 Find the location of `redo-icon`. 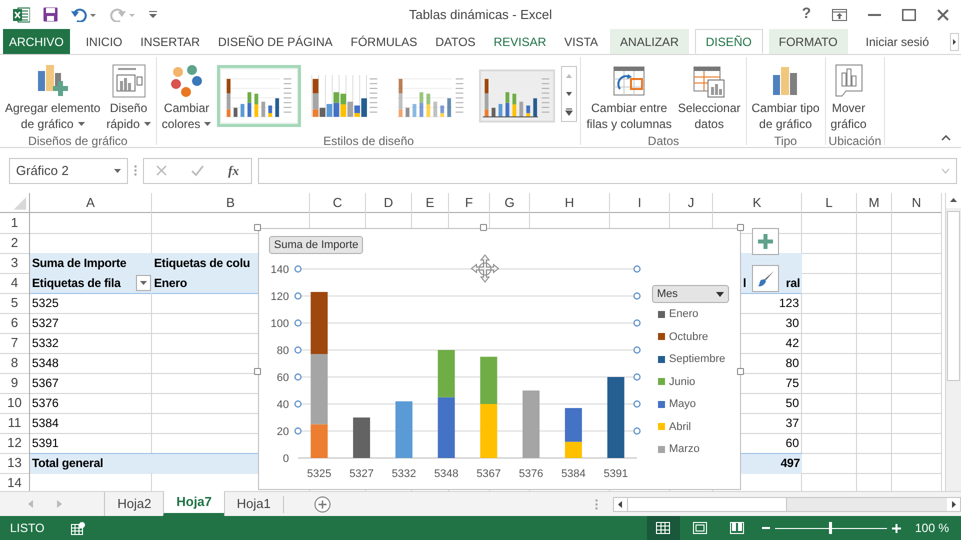

redo-icon is located at coordinates (123, 15).